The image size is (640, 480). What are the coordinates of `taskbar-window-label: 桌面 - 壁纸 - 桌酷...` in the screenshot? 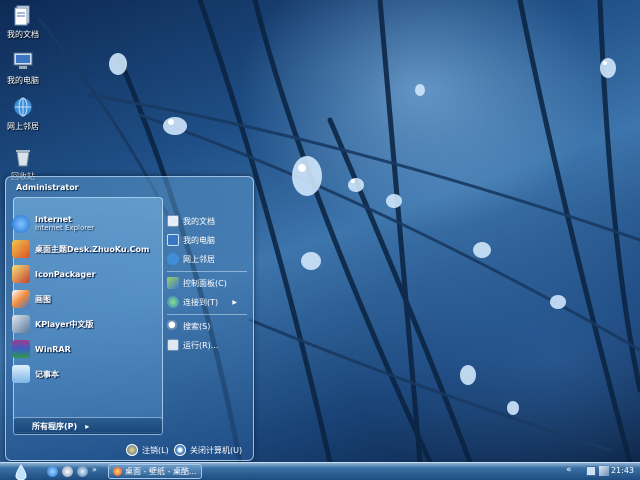 It's located at (161, 471).